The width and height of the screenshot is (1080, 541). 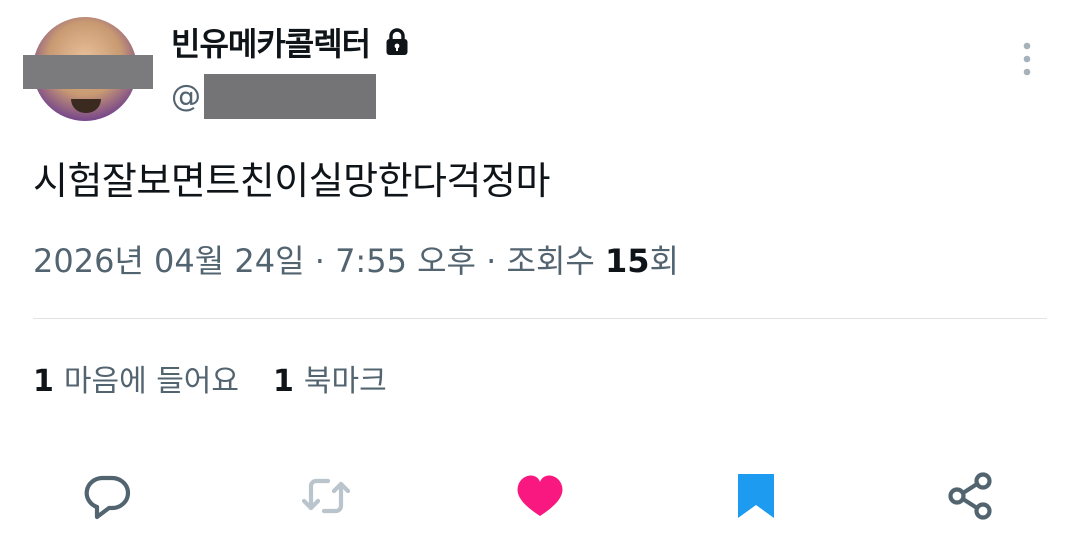 I want to click on tweet-time: 7:55 오후, so click(x=405, y=259).